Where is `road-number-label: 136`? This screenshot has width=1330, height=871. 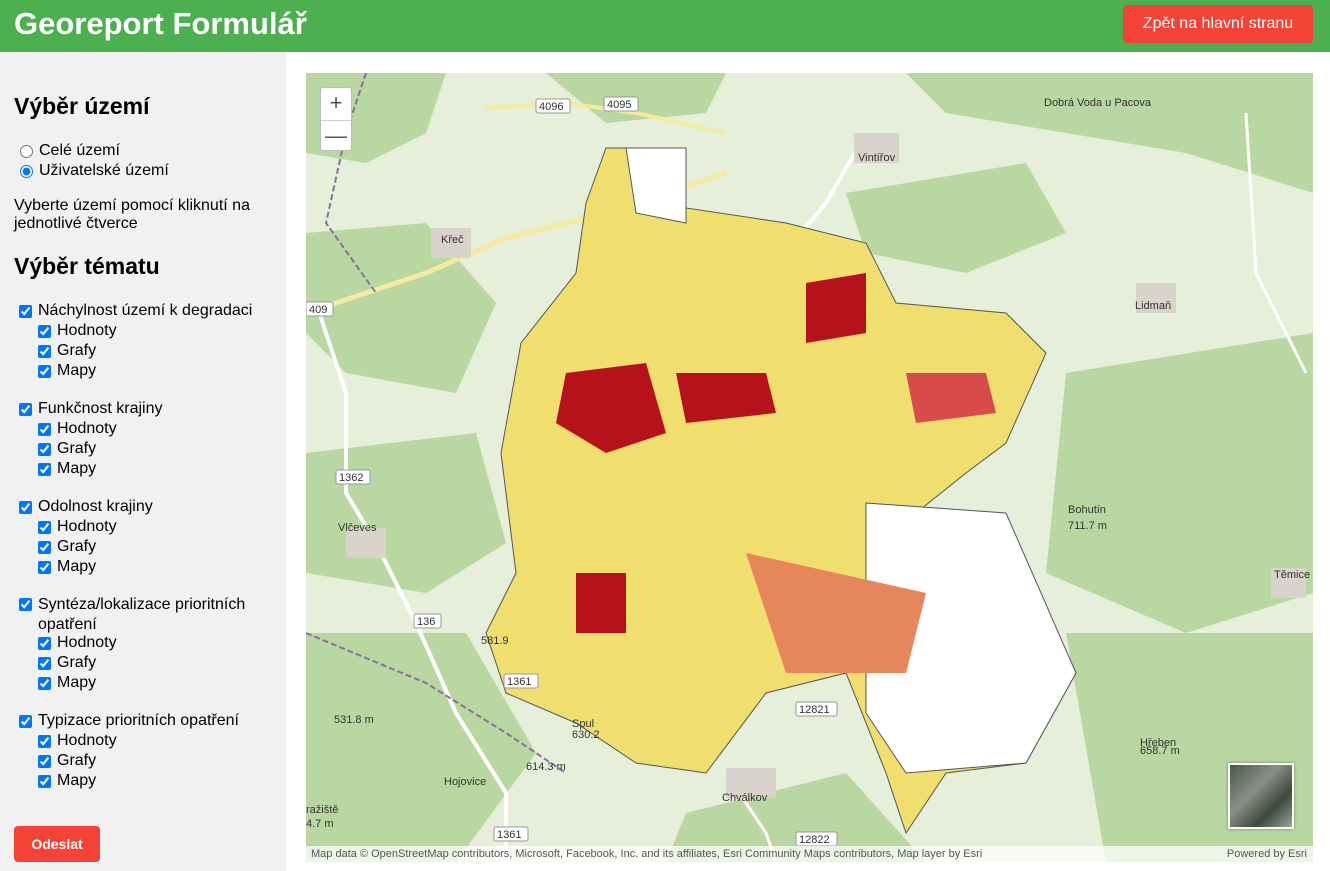 road-number-label: 136 is located at coordinates (427, 621).